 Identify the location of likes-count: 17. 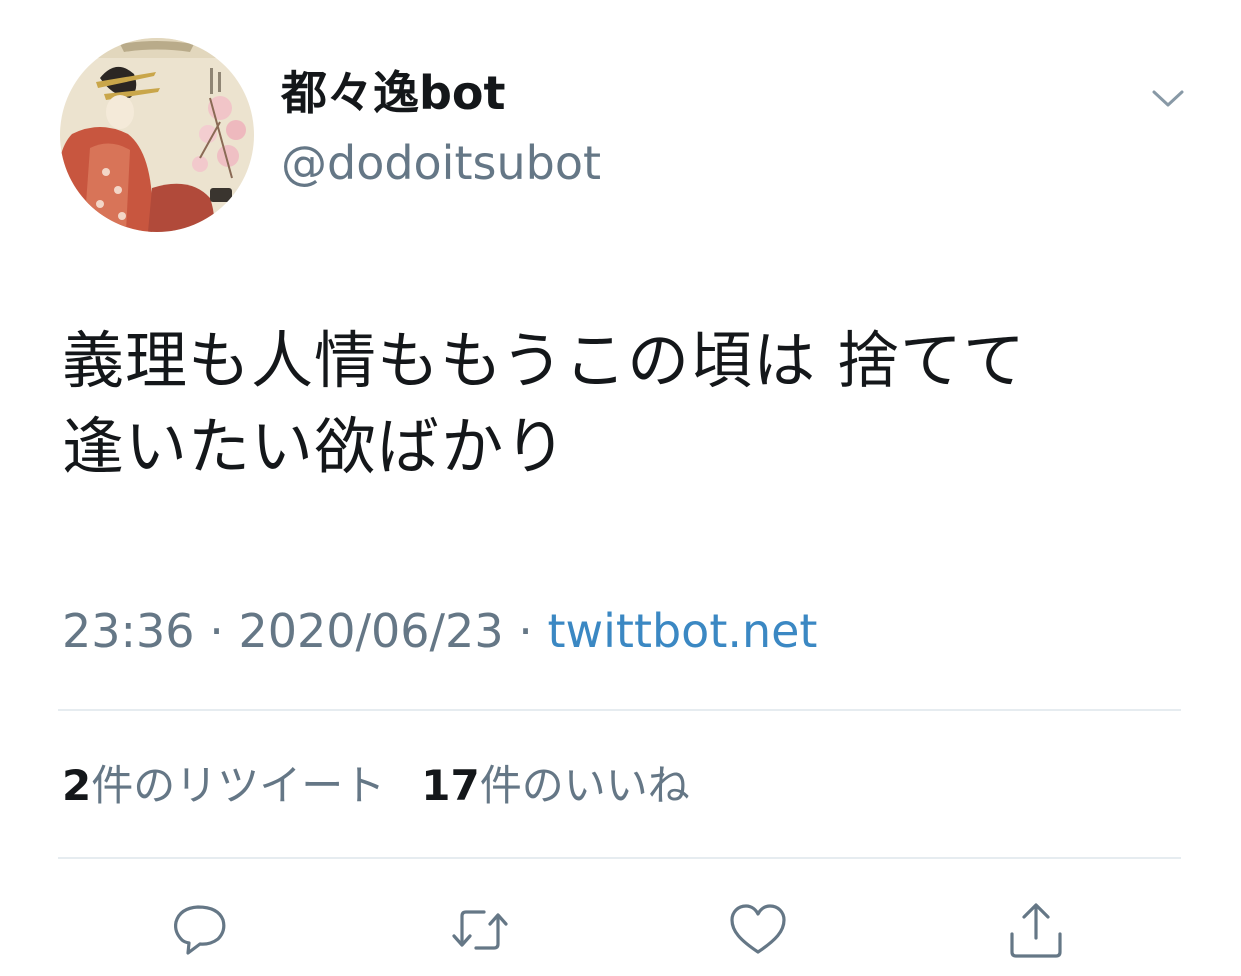
(450, 785).